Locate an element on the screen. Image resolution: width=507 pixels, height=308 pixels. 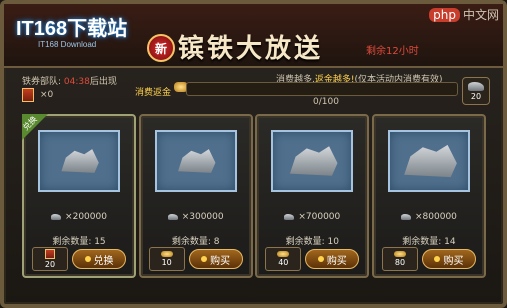
price-tag: 40 is located at coordinates (283, 259).